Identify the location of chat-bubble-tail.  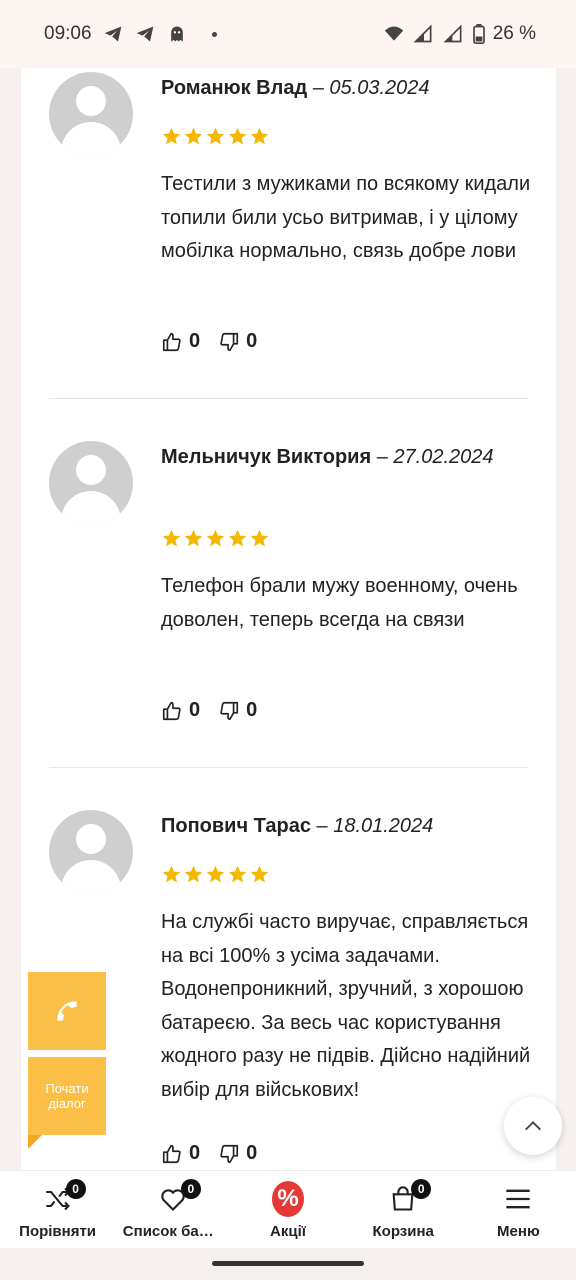
(35, 1142).